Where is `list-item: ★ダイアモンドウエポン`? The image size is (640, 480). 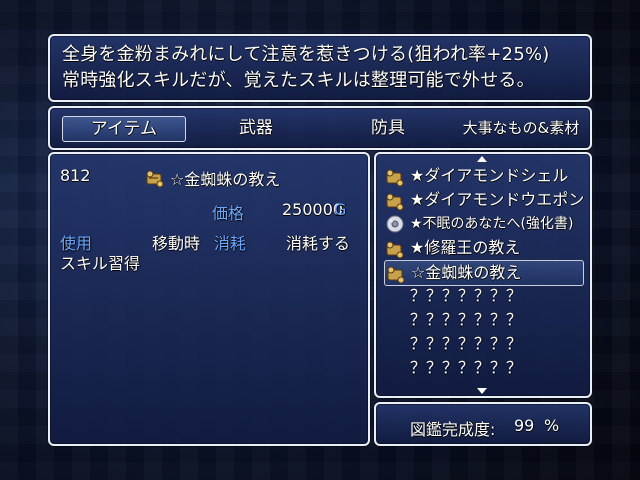
list-item: ★ダイアモンドウエポン is located at coordinates (484, 200).